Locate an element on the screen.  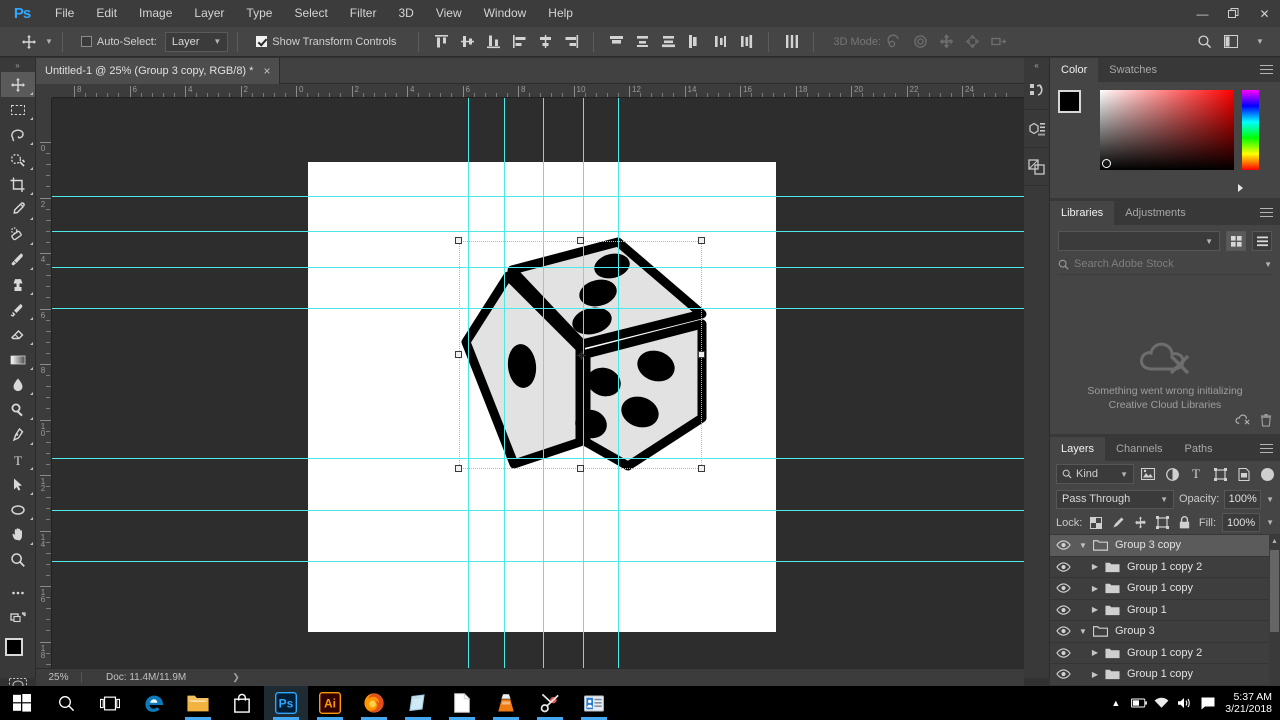
history-icon is located at coordinates (1037, 91).